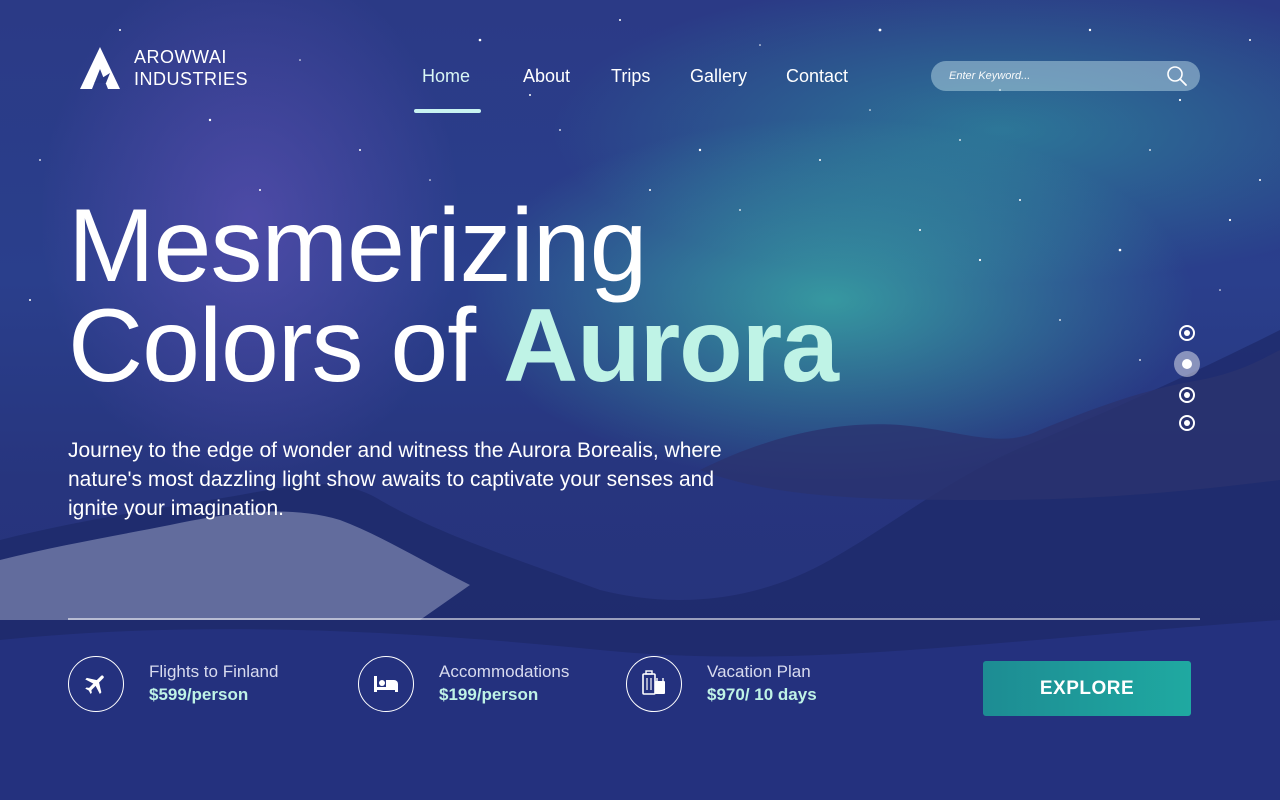 Image resolution: width=1280 pixels, height=800 pixels. I want to click on hero-title-accent: Aurora, so click(671, 346).